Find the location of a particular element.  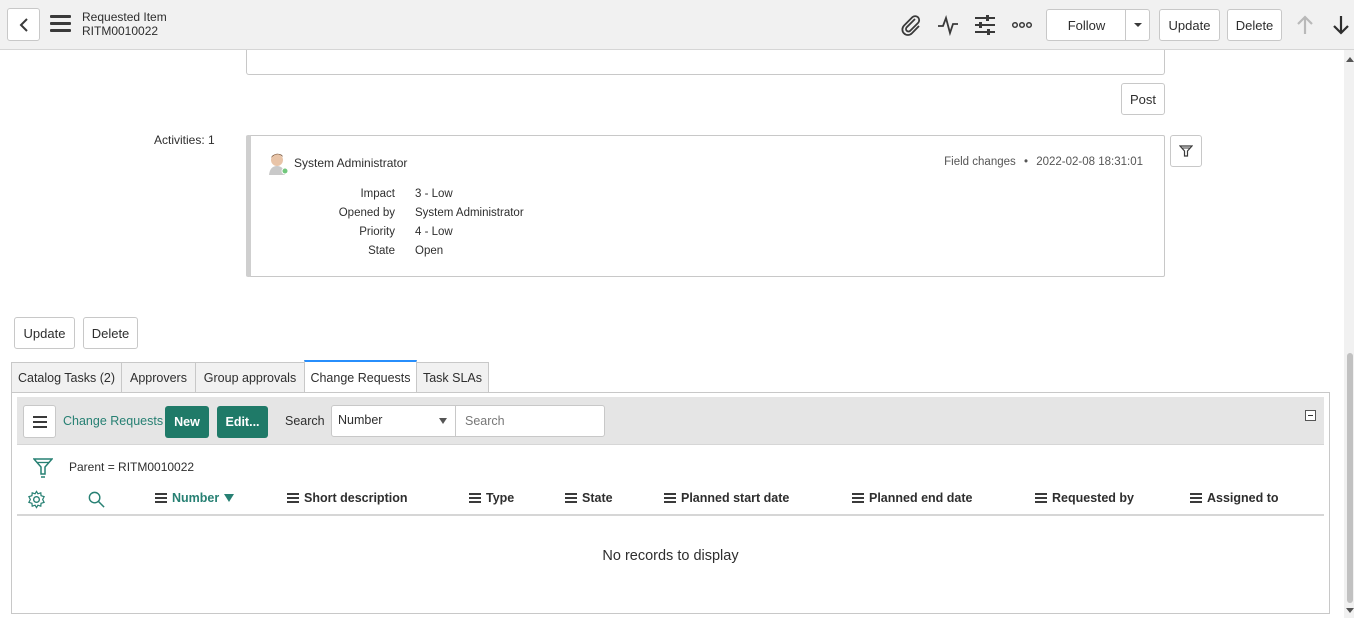

follow-dropdown-button is located at coordinates (1137, 25).